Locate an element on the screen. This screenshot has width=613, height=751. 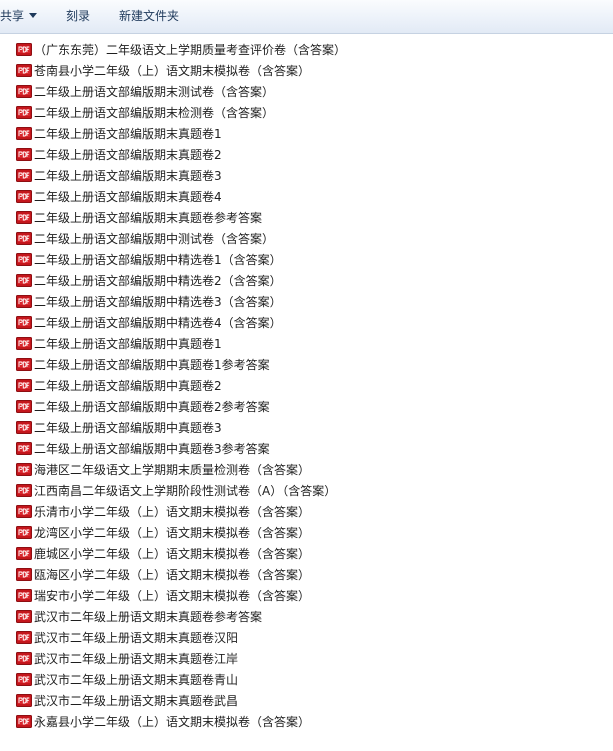
file-item: 二年级上册语文部编版期末真题卷2 is located at coordinates (300, 155).